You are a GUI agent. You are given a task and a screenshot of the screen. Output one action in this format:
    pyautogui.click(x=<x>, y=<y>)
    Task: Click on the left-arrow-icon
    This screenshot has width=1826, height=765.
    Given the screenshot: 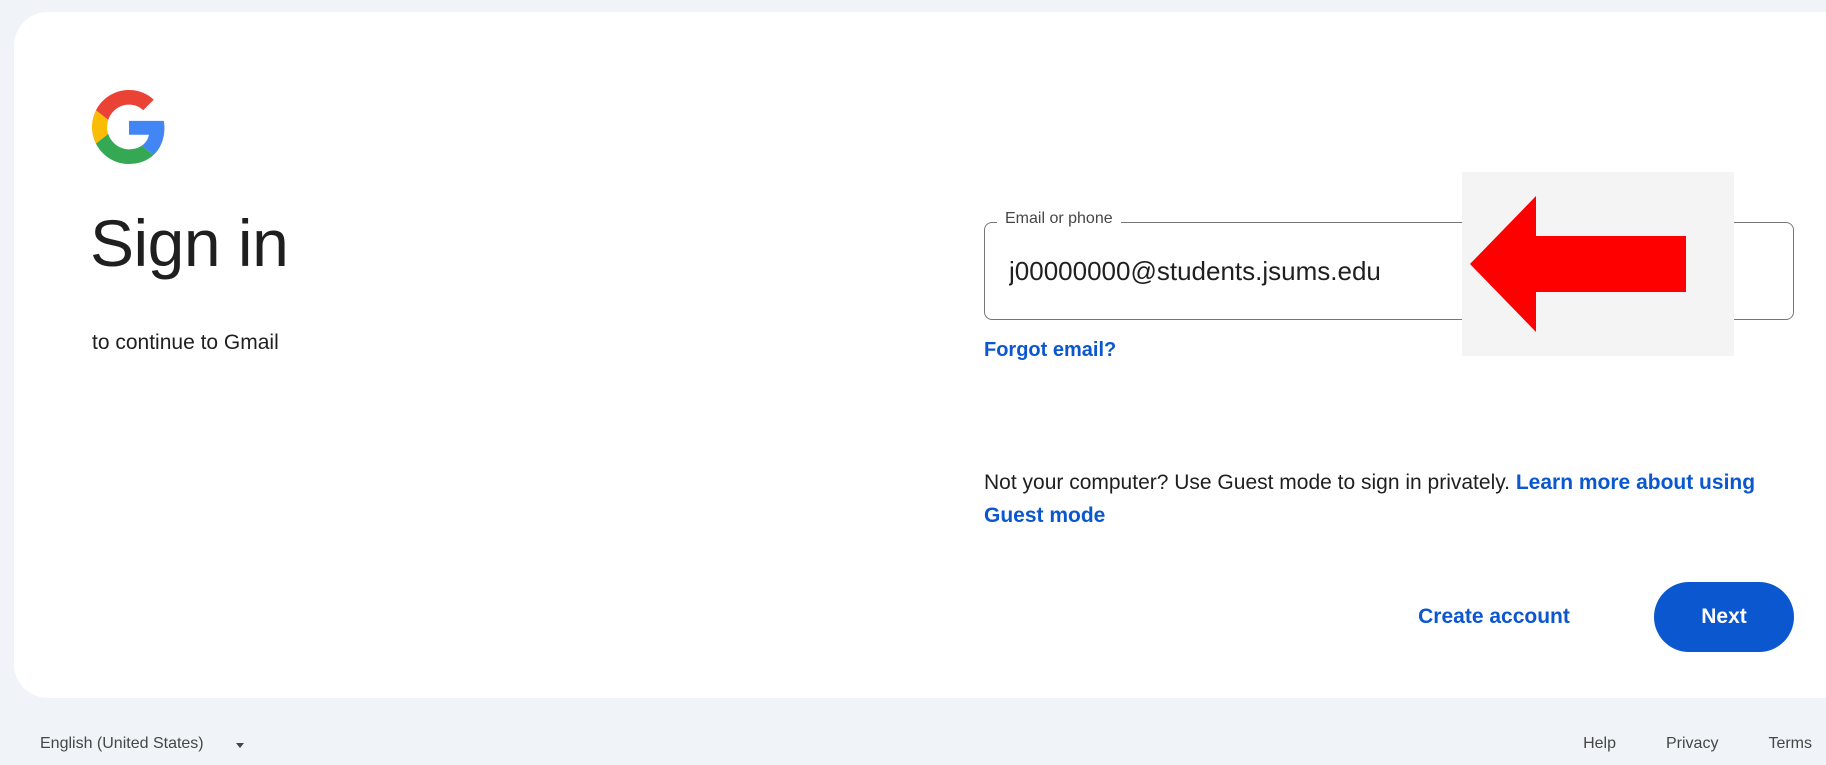 What is the action you would take?
    pyautogui.click(x=1578, y=264)
    